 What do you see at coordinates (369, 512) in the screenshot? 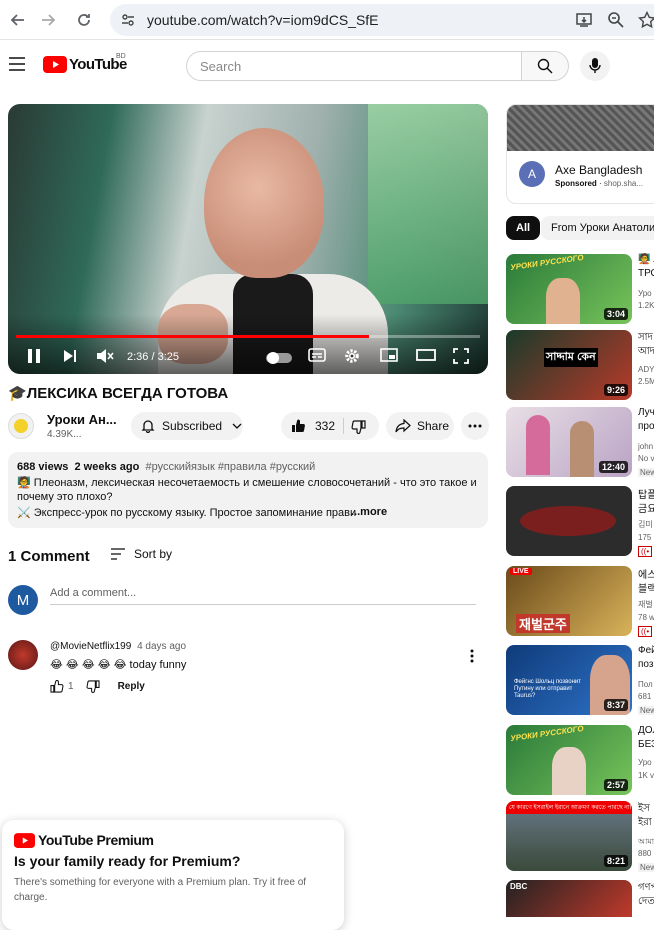
I see `more-link: ...more` at bounding box center [369, 512].